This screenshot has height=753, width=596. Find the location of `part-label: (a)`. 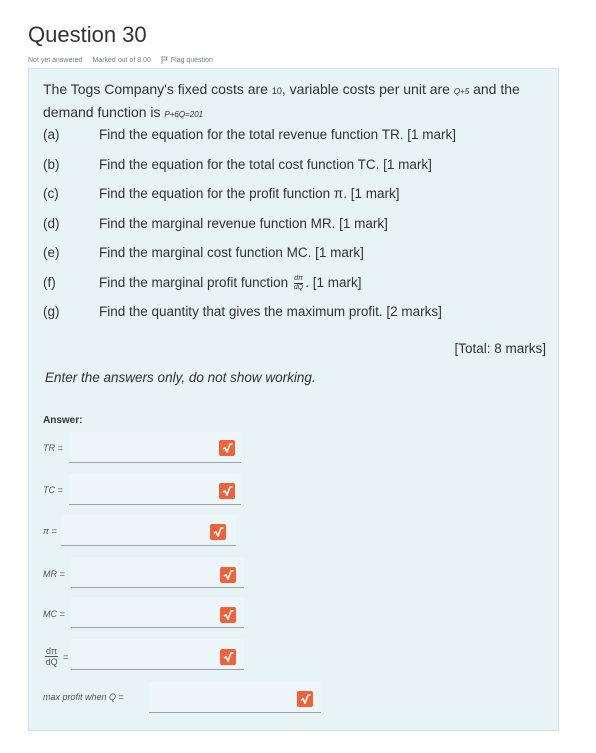

part-label: (a) is located at coordinates (51, 134).